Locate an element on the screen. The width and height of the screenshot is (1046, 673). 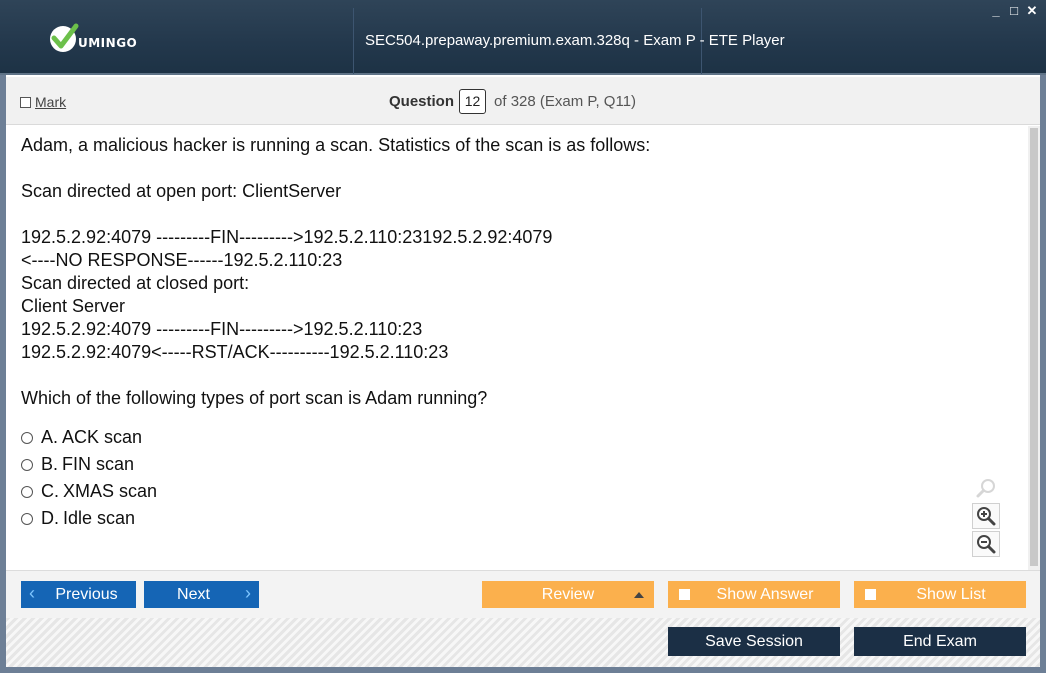
show-list-label: Show List is located at coordinates (951, 594).